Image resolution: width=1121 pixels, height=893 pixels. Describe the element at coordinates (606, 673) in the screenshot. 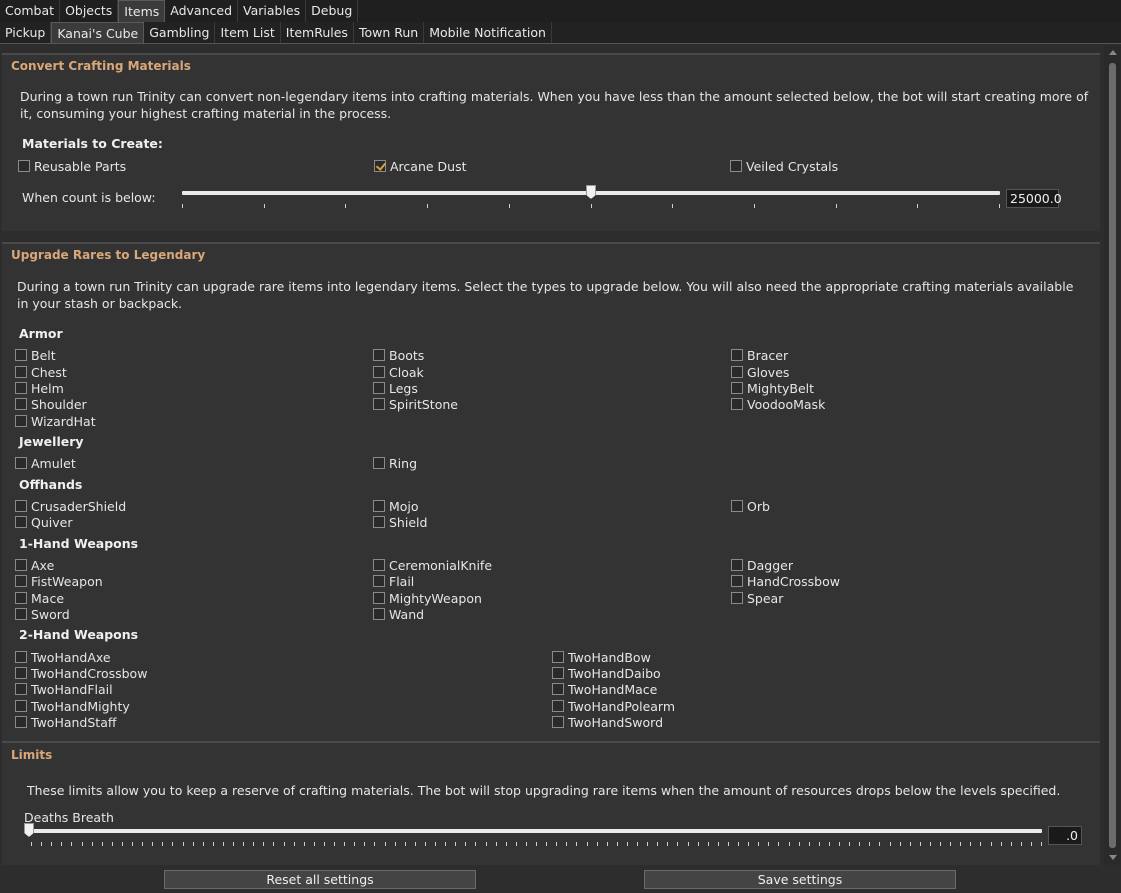

I see `checkbox-twohanddaibo: TwoHandDaibo` at that location.